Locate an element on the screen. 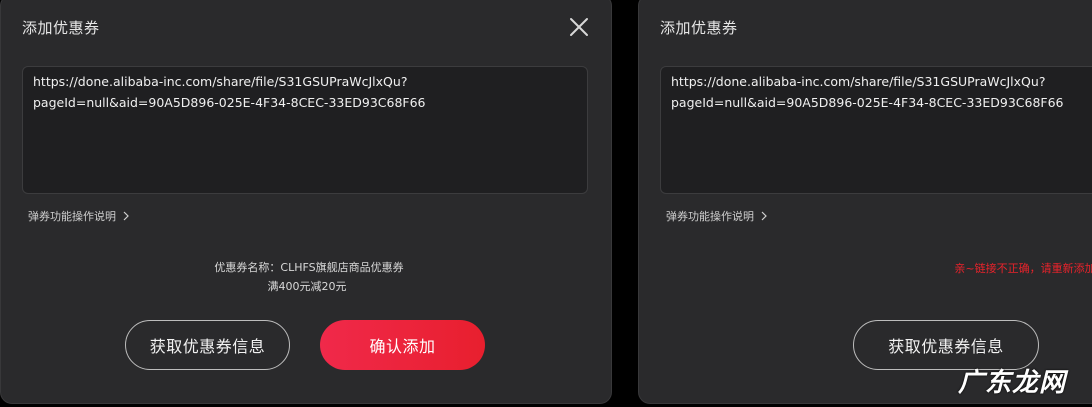 The height and width of the screenshot is (407, 1092). error-message: 亲~链接不正确，请重新添加 is located at coordinates (1023, 268).